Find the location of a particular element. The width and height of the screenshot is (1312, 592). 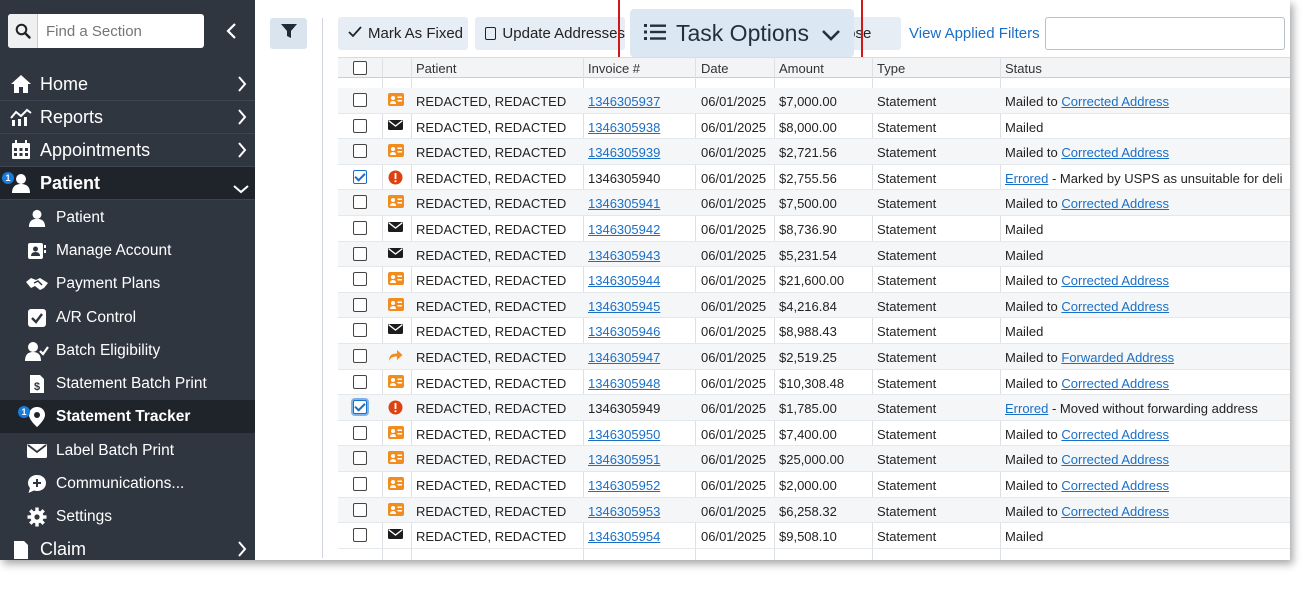

column-header-date: Date is located at coordinates (714, 68).